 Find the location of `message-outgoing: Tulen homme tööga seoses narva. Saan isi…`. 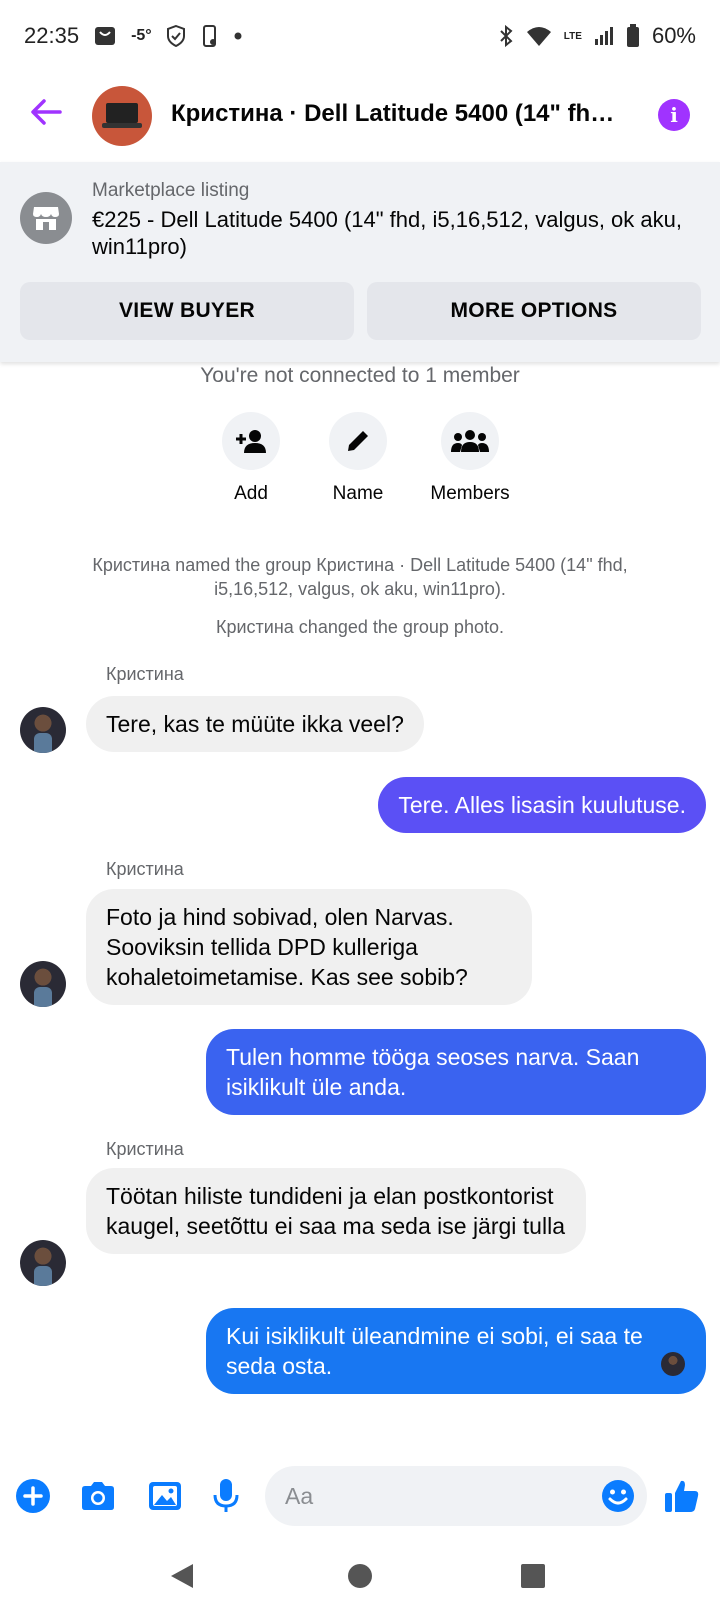

message-outgoing: Tulen homme tööga seoses narva. Saan isi… is located at coordinates (456, 1072).